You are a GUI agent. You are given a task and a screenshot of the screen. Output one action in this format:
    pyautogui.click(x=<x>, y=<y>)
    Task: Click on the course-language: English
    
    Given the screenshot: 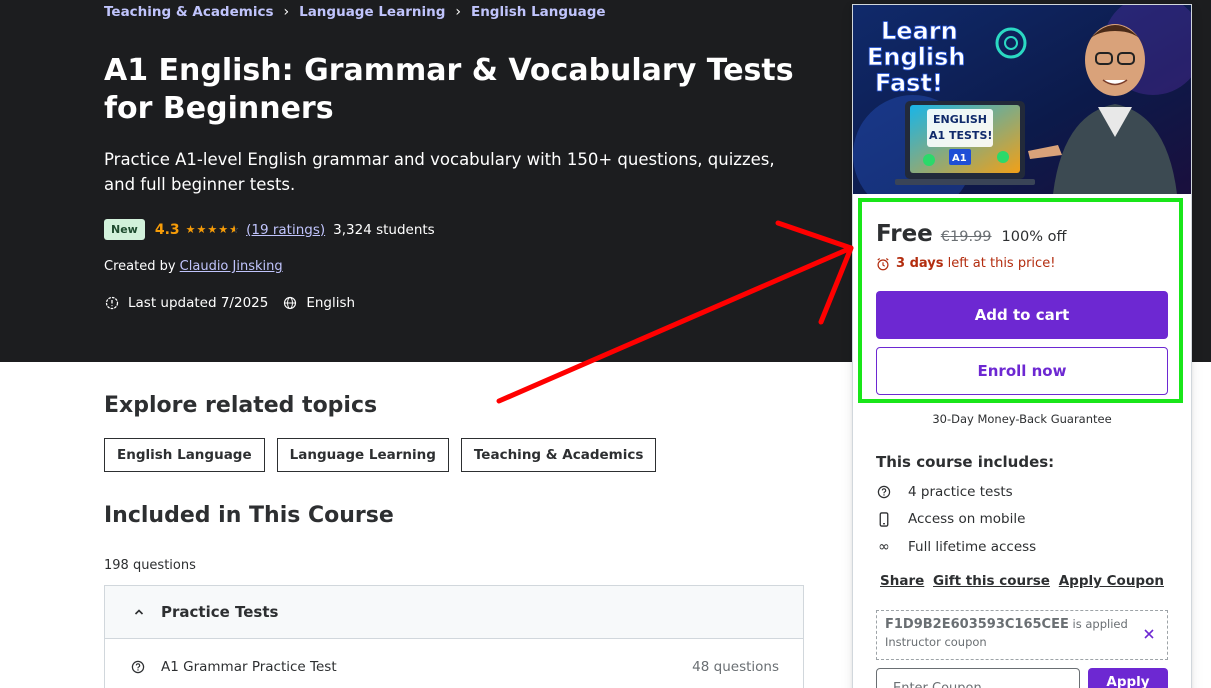 What is the action you would take?
    pyautogui.click(x=331, y=303)
    